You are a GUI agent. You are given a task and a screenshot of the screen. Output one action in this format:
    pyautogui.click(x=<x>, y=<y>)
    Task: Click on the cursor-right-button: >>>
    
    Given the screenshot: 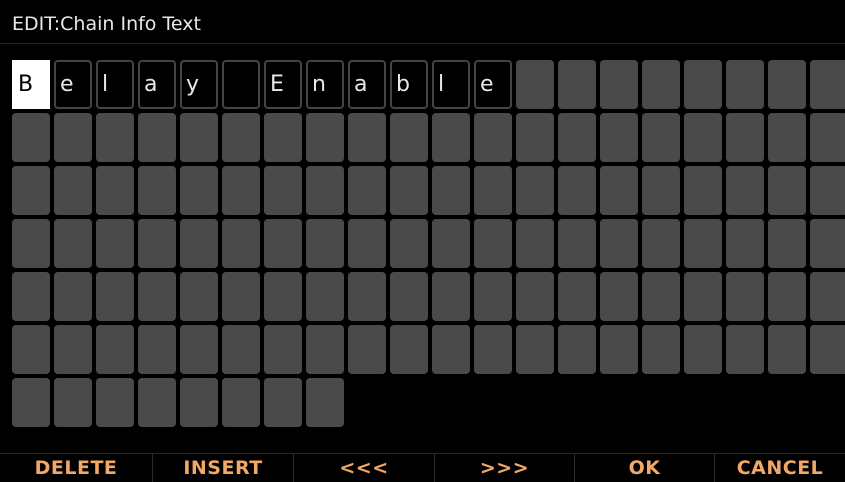 What is the action you would take?
    pyautogui.click(x=504, y=468)
    